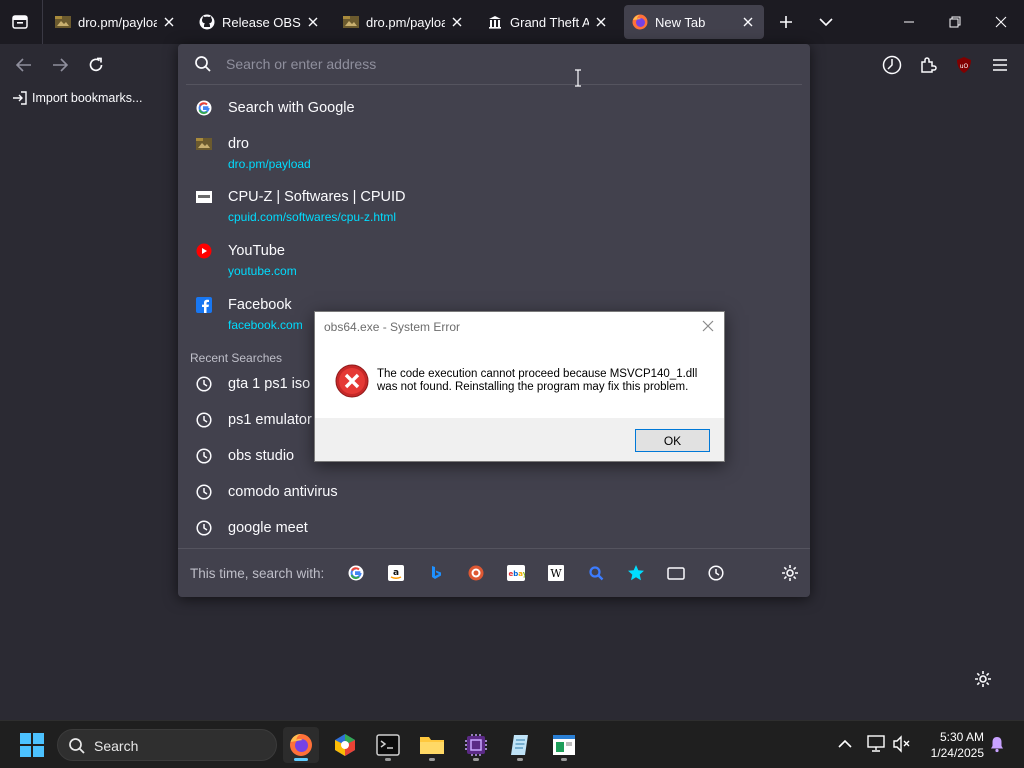 This screenshot has height=768, width=1024. What do you see at coordinates (892, 65) in the screenshot?
I see `sync-button` at bounding box center [892, 65].